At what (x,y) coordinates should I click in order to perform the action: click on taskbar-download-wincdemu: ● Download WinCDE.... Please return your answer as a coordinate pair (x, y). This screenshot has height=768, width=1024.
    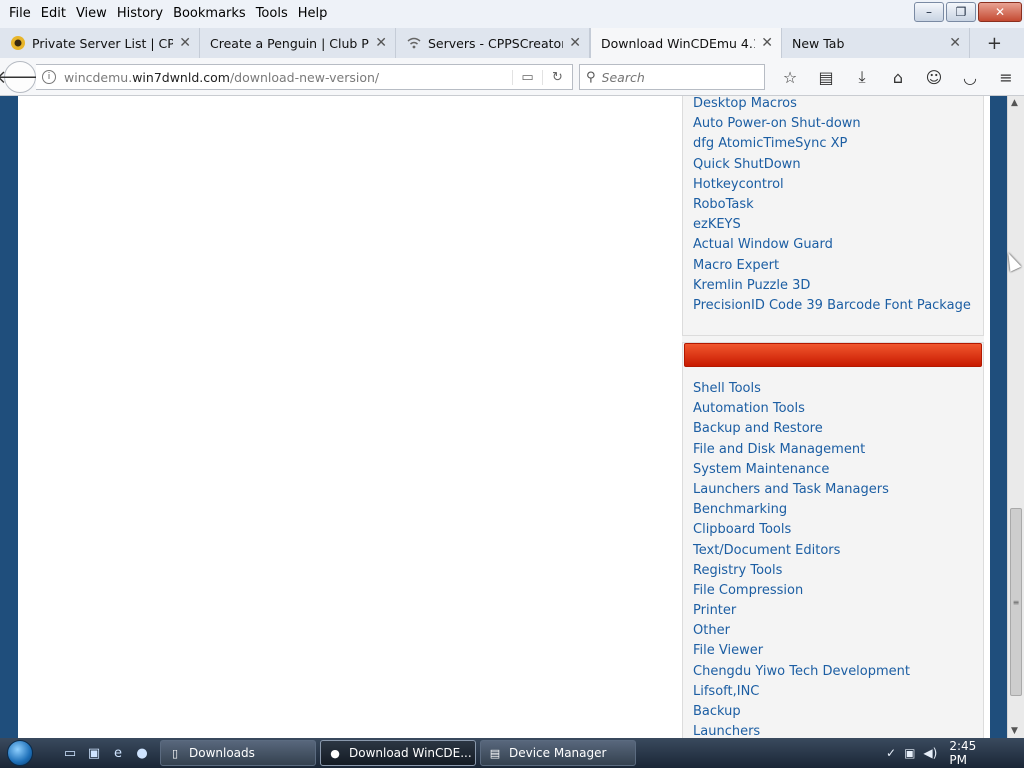
    Looking at the image, I should click on (398, 753).